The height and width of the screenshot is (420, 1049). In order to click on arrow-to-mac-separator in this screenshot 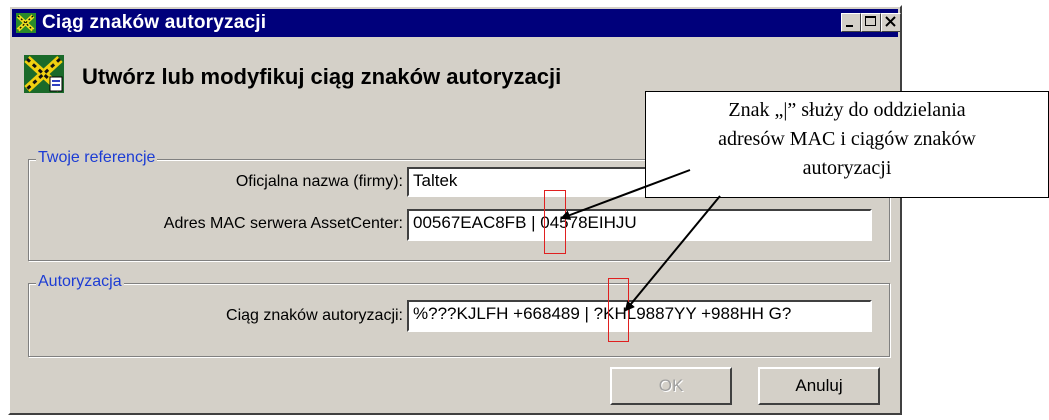, I will do `click(625, 194)`.